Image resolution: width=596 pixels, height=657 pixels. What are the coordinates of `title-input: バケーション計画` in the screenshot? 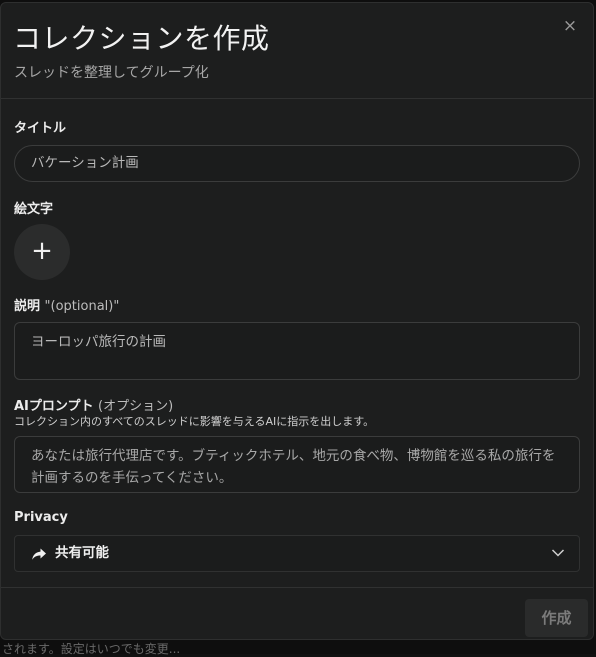 It's located at (297, 163).